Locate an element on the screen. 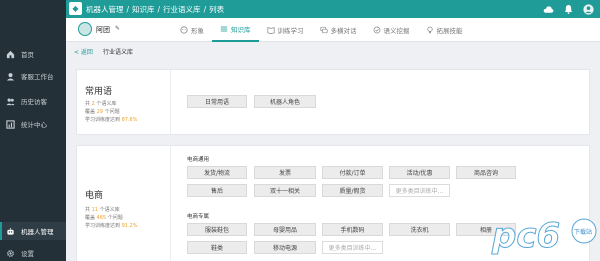  sidebar-item-label: 统计中心 is located at coordinates (34, 125).